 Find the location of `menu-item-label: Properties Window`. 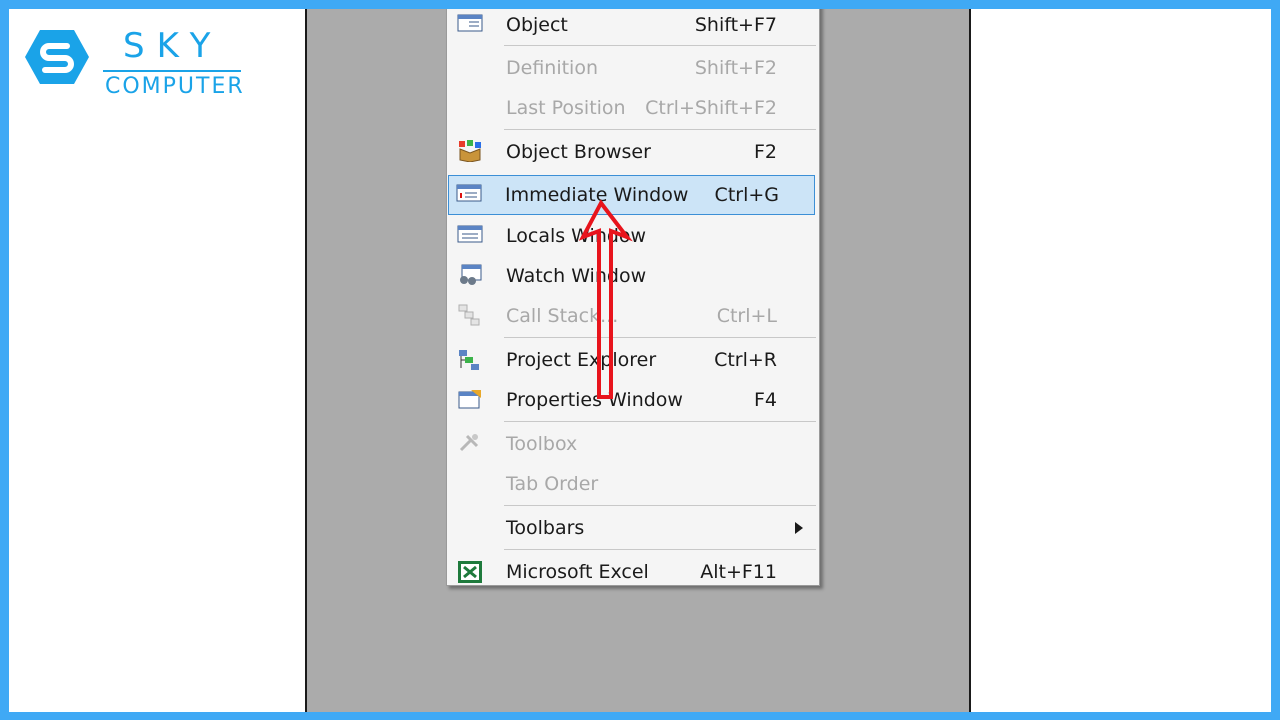

menu-item-label: Properties Window is located at coordinates (594, 400).